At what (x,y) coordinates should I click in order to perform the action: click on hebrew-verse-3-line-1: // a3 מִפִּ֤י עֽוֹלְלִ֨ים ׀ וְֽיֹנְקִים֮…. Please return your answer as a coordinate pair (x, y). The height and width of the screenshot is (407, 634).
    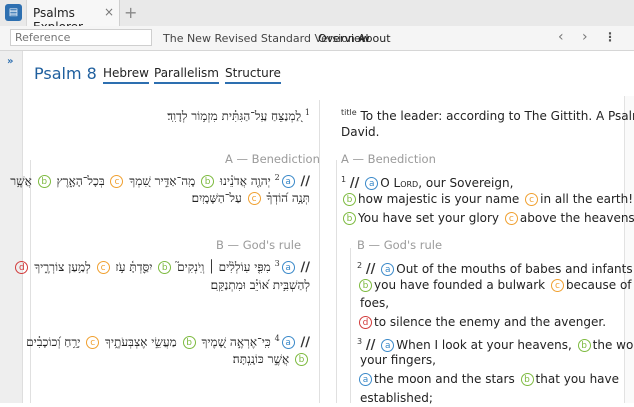
    Looking at the image, I should click on (161, 267).